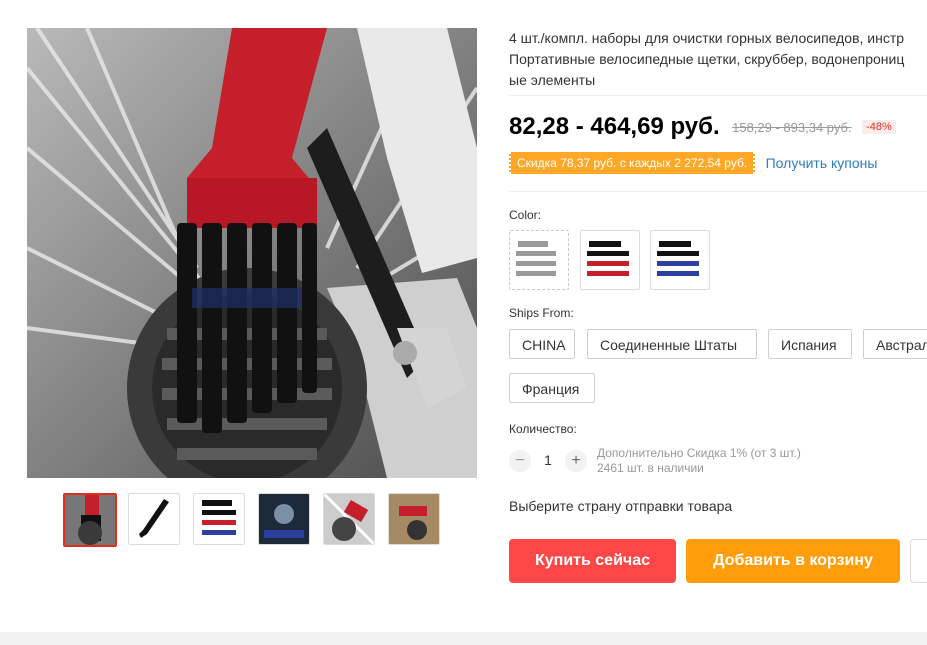  I want to click on ships-from-australia: Австрал, so click(895, 344).